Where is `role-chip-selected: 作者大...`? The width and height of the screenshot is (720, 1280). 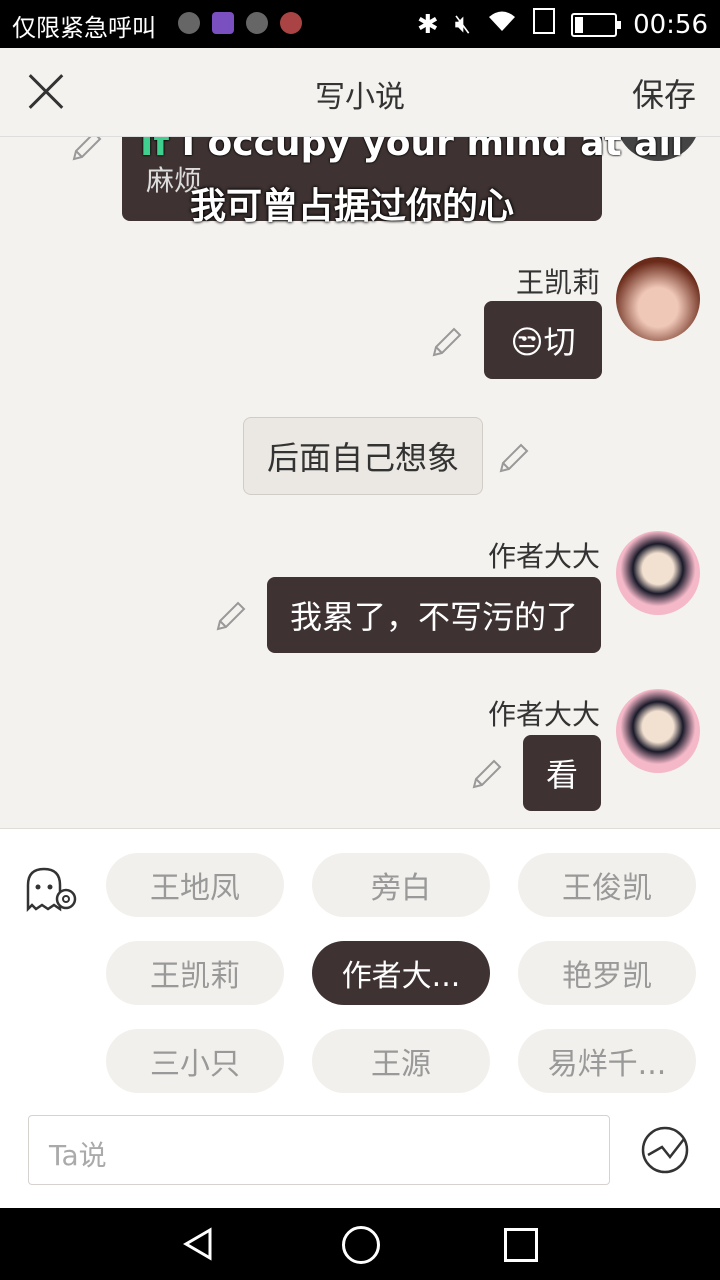
role-chip-selected: 作者大... is located at coordinates (401, 973).